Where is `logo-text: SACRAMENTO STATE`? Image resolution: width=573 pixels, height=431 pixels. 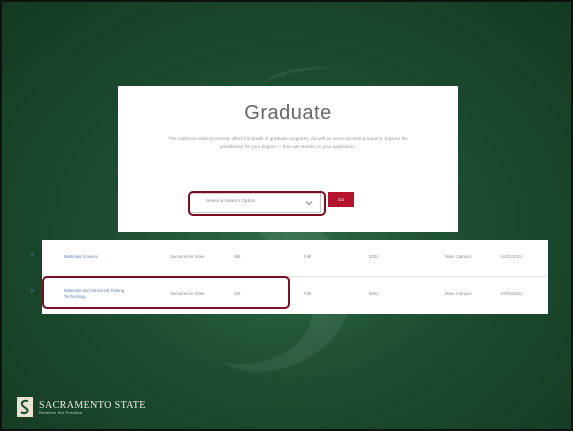 logo-text: SACRAMENTO STATE is located at coordinates (92, 405).